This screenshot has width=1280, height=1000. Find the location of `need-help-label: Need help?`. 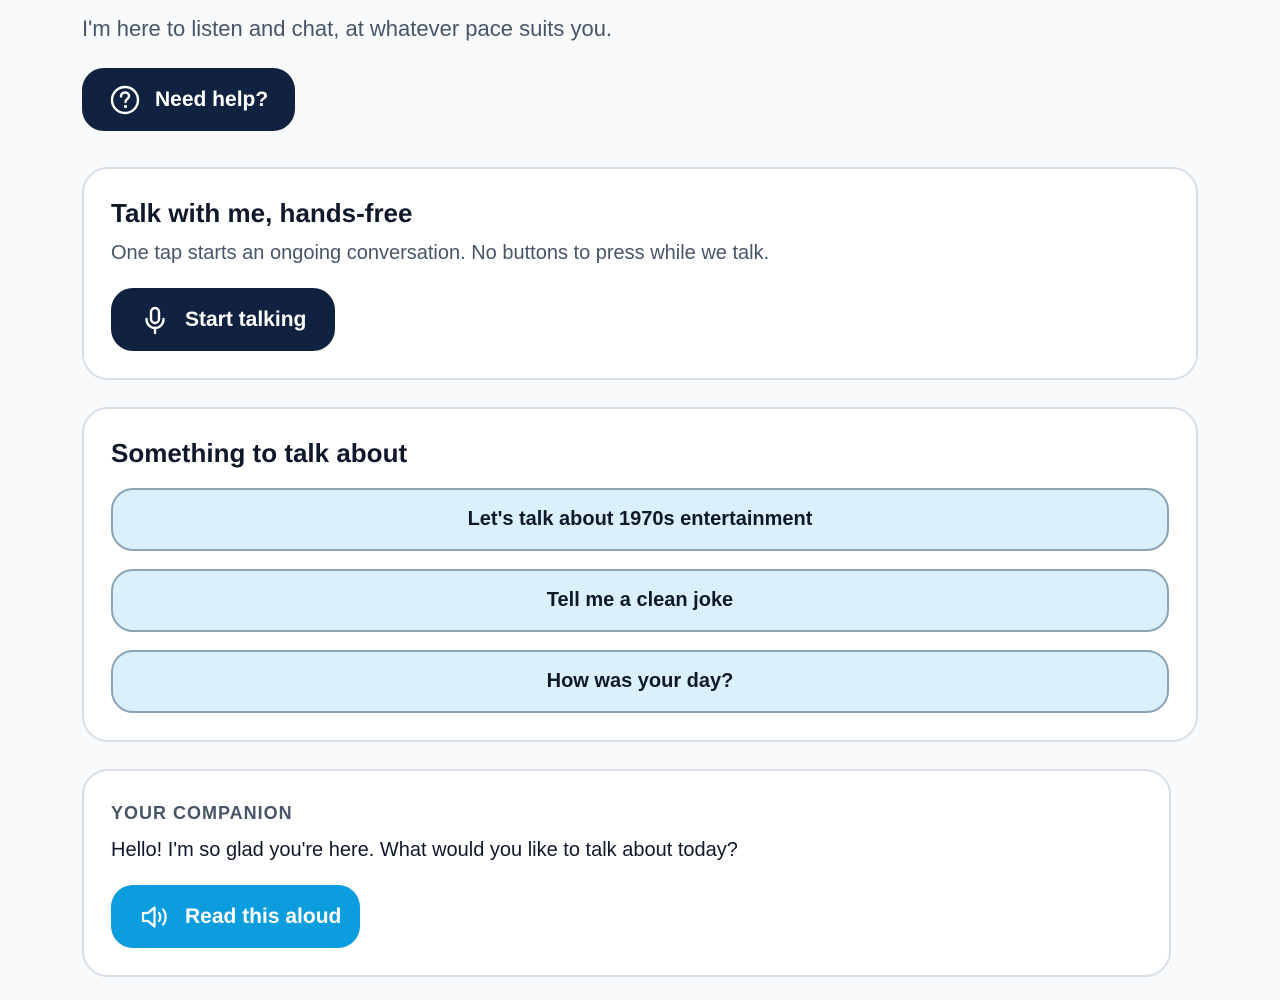

need-help-label: Need help? is located at coordinates (212, 99).